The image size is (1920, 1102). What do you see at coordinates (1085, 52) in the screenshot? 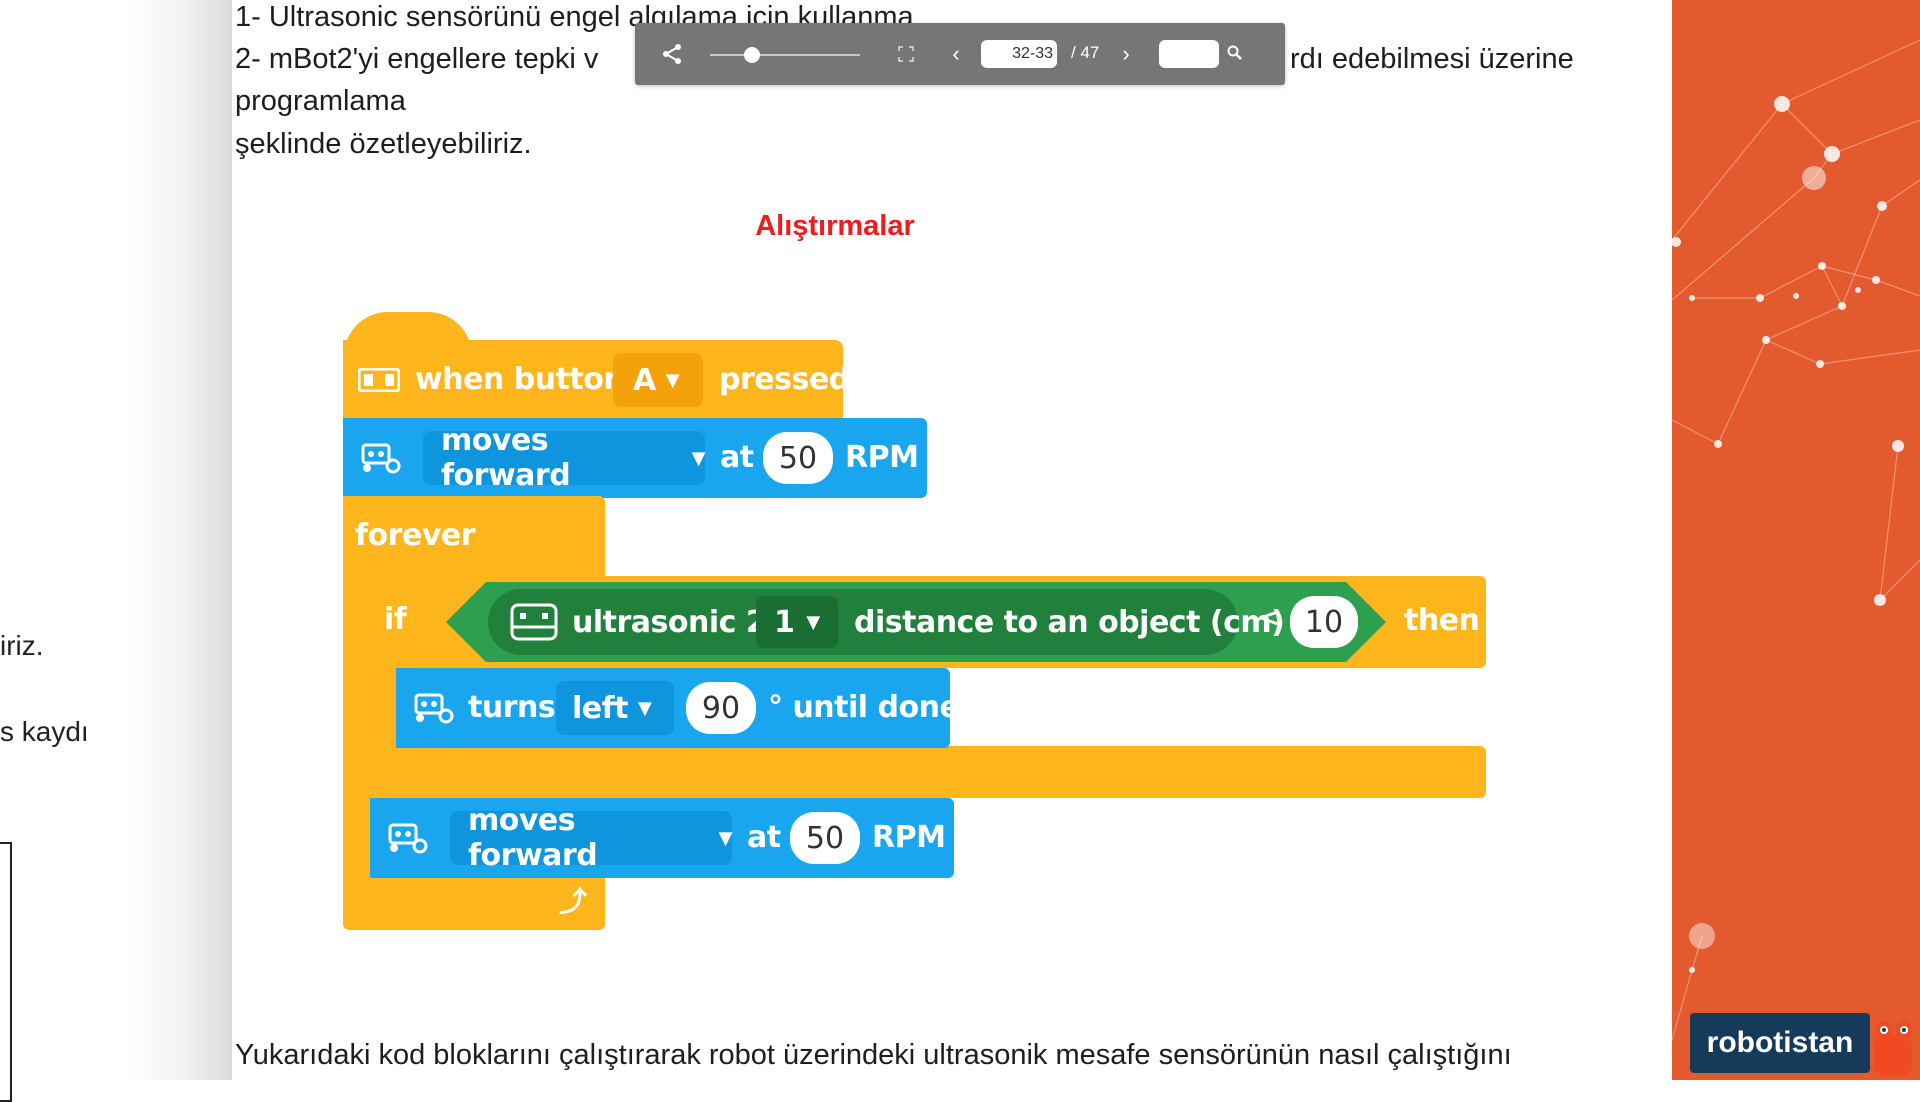
I see `total-pages: / 47` at bounding box center [1085, 52].